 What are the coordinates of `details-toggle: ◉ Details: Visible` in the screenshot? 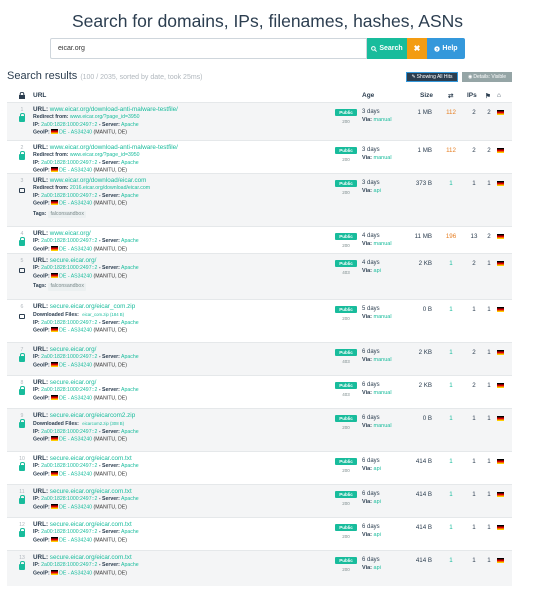 It's located at (487, 77).